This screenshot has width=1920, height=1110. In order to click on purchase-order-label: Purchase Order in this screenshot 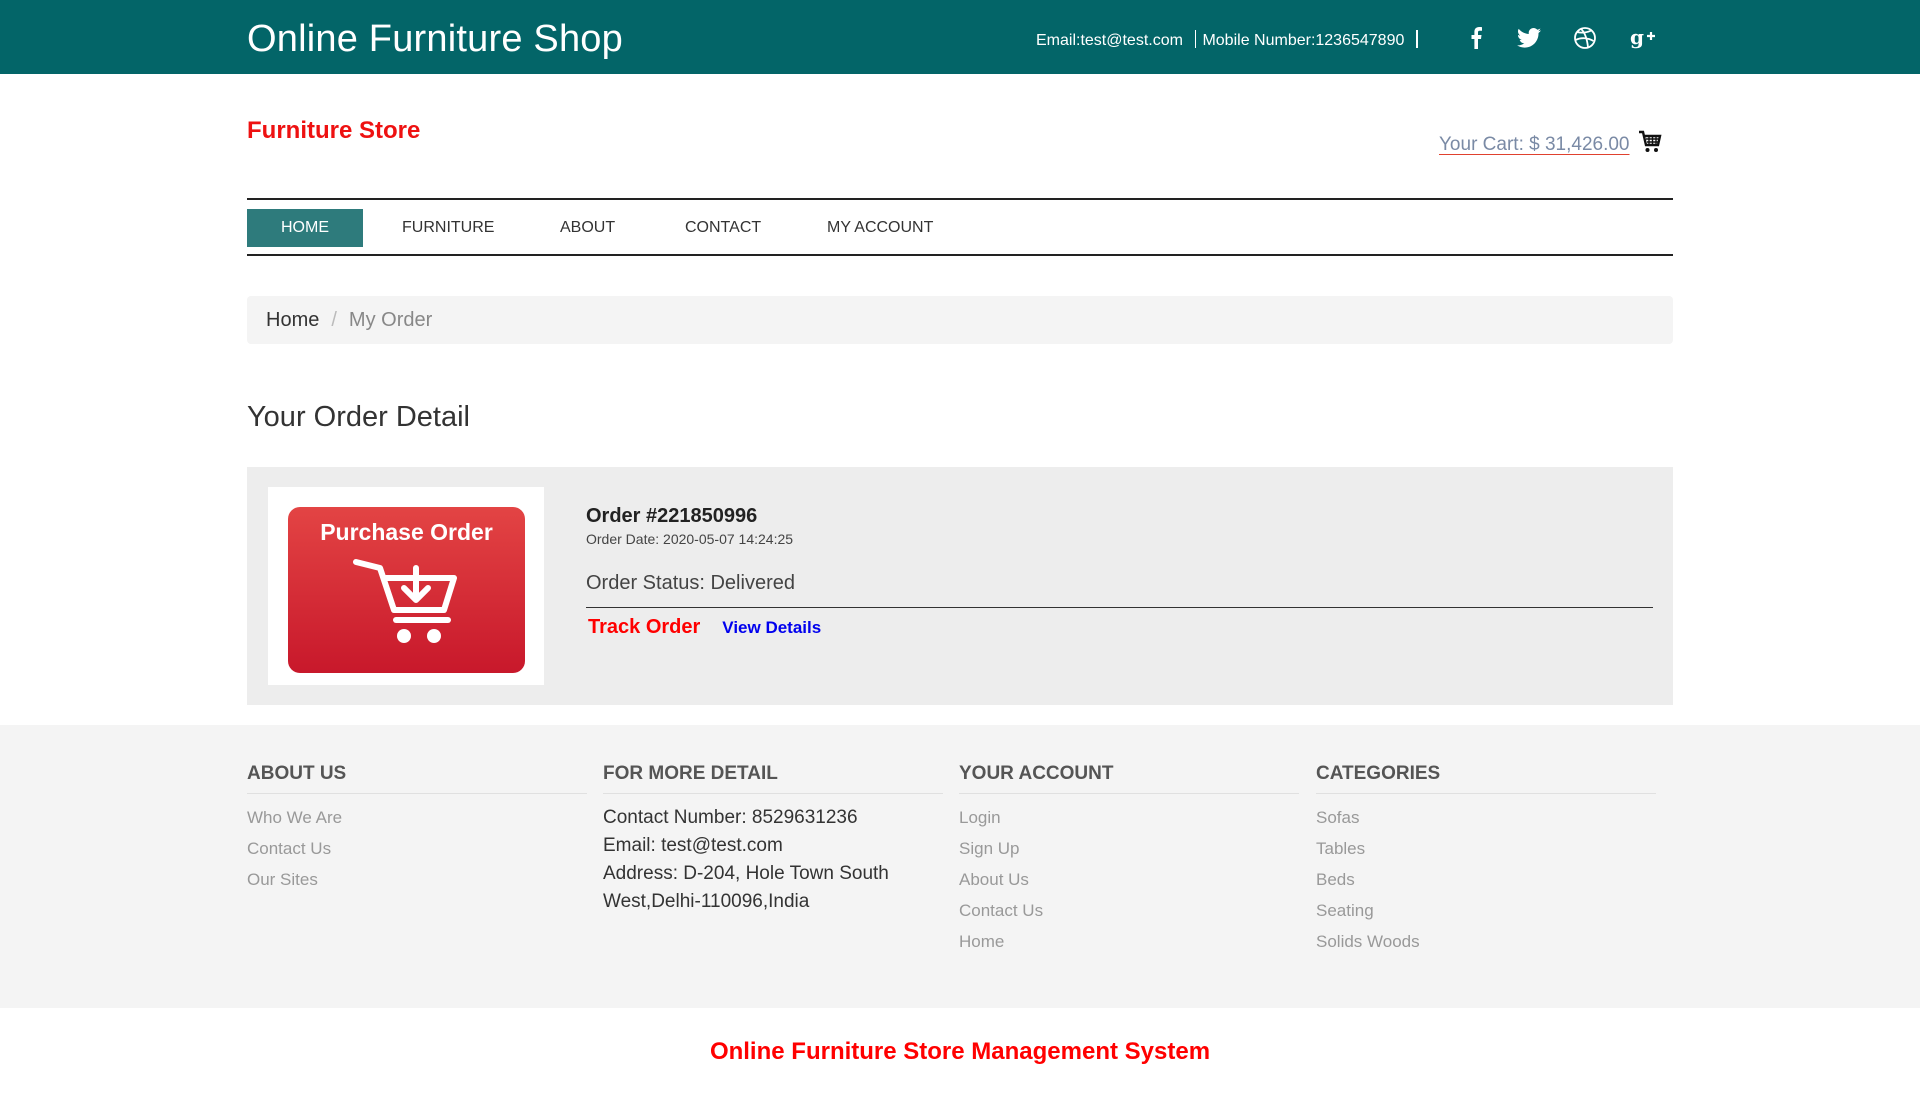, I will do `click(406, 532)`.